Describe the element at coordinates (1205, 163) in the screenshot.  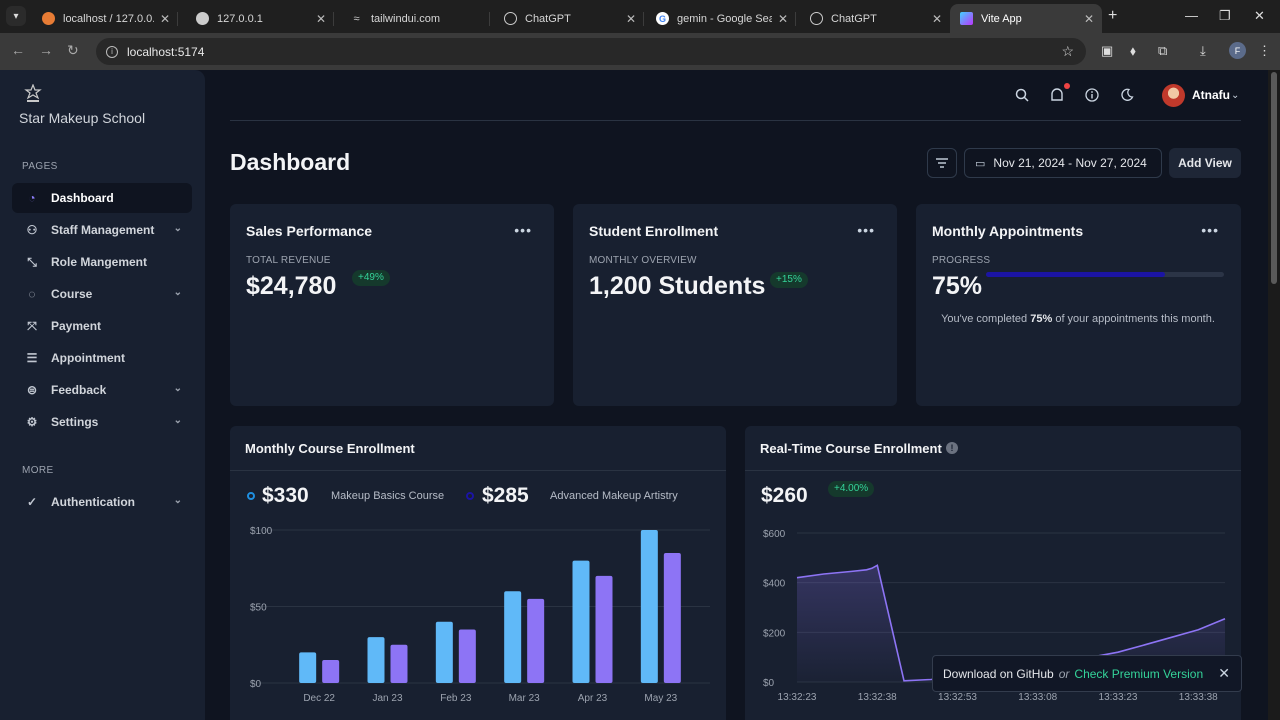
I see `add-view-button: Add View` at that location.